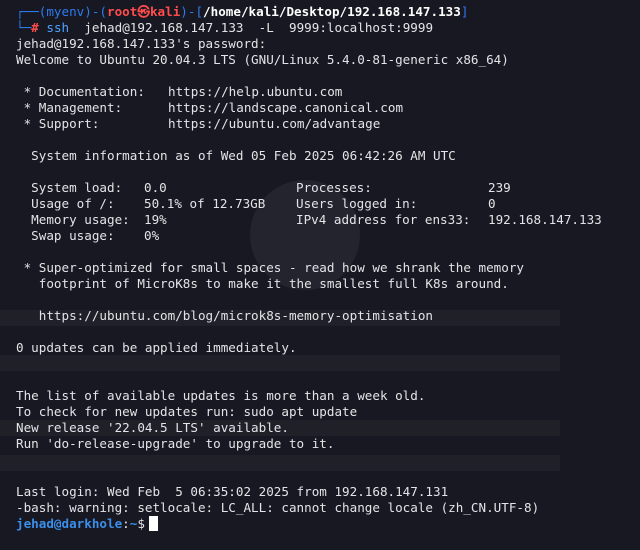 The height and width of the screenshot is (550, 640). What do you see at coordinates (328, 524) in the screenshot?
I see `remote-prompt-line: jehad@darkhole:~$` at bounding box center [328, 524].